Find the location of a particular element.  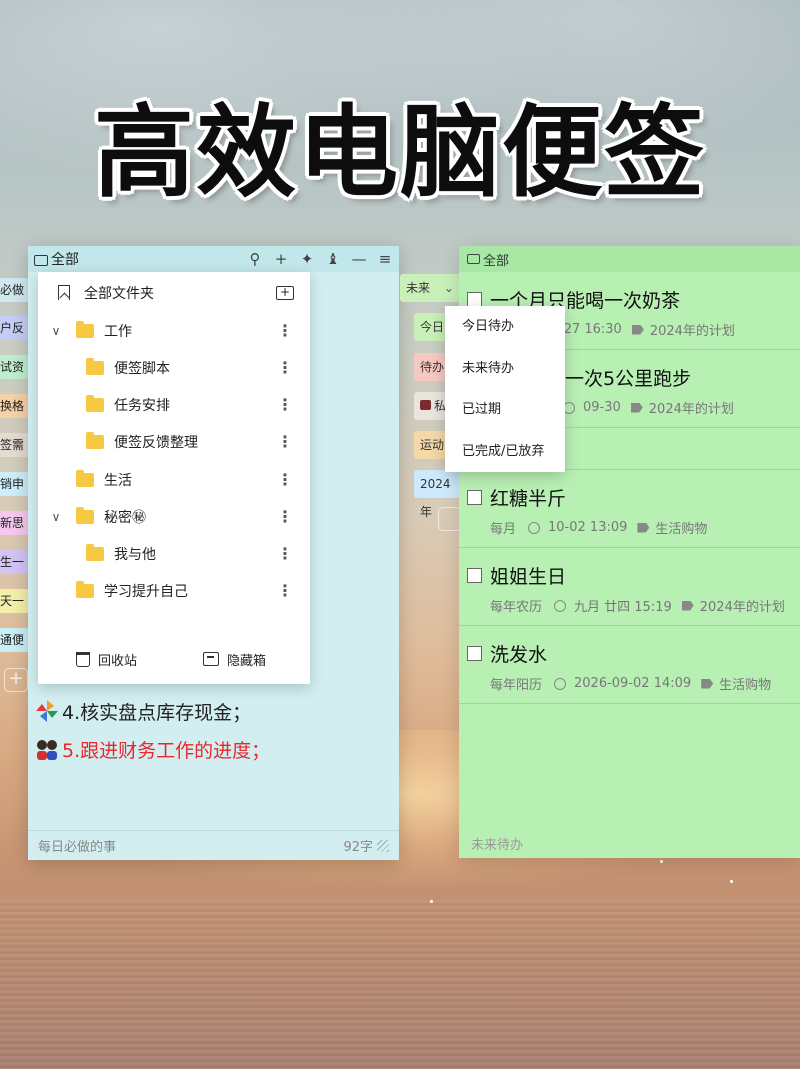

peek-tag: 签需 is located at coordinates (15, 445).